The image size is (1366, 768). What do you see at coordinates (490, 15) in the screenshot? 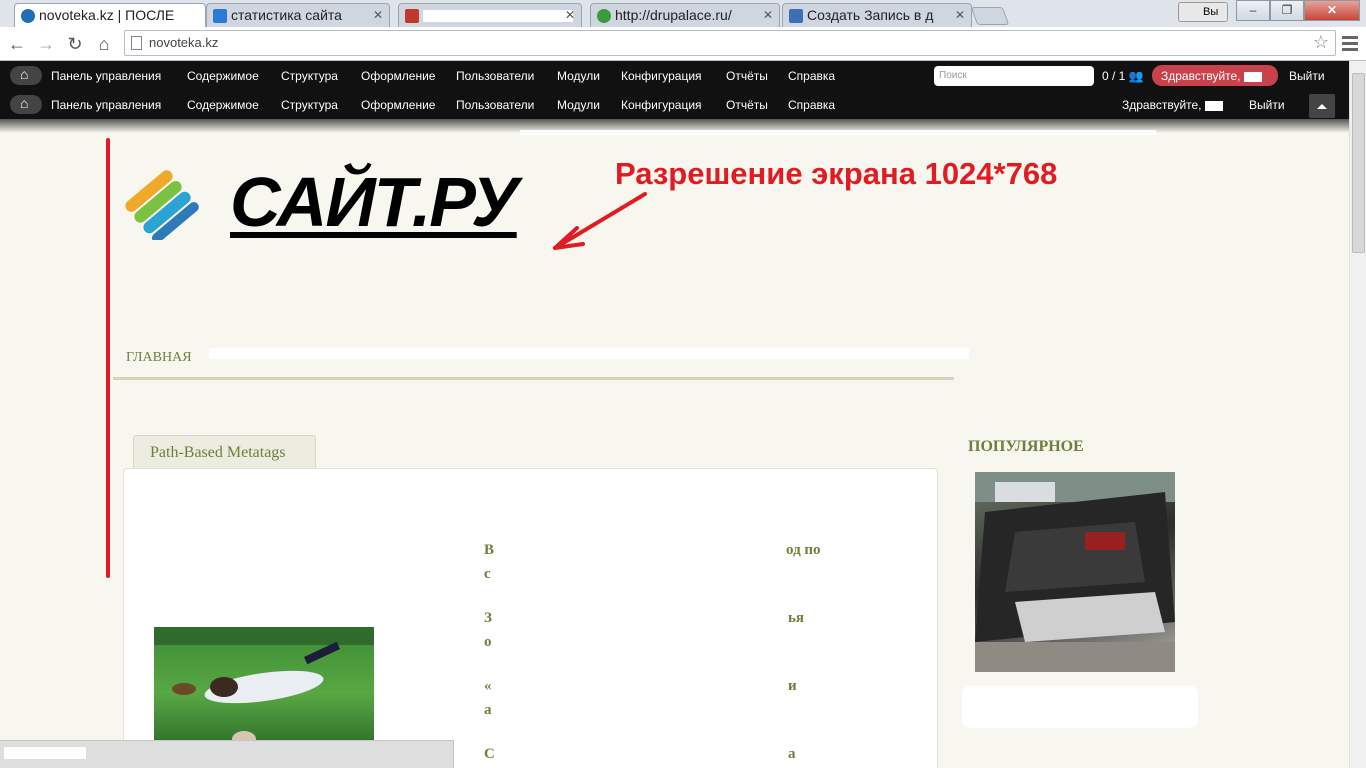
I see `browser-tab-3: ✕` at bounding box center [490, 15].